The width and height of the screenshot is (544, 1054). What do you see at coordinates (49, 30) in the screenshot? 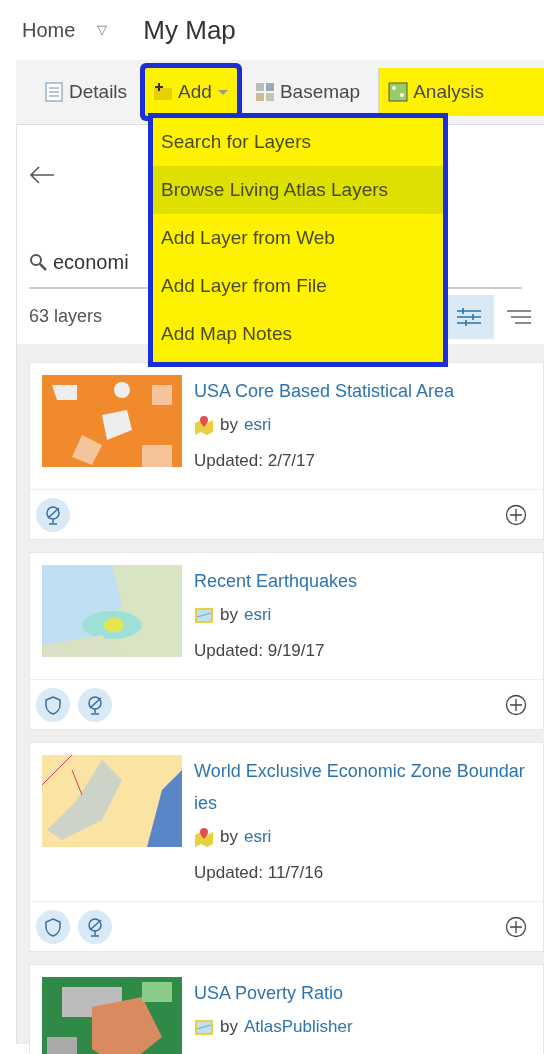
I see `home-link: Home` at bounding box center [49, 30].